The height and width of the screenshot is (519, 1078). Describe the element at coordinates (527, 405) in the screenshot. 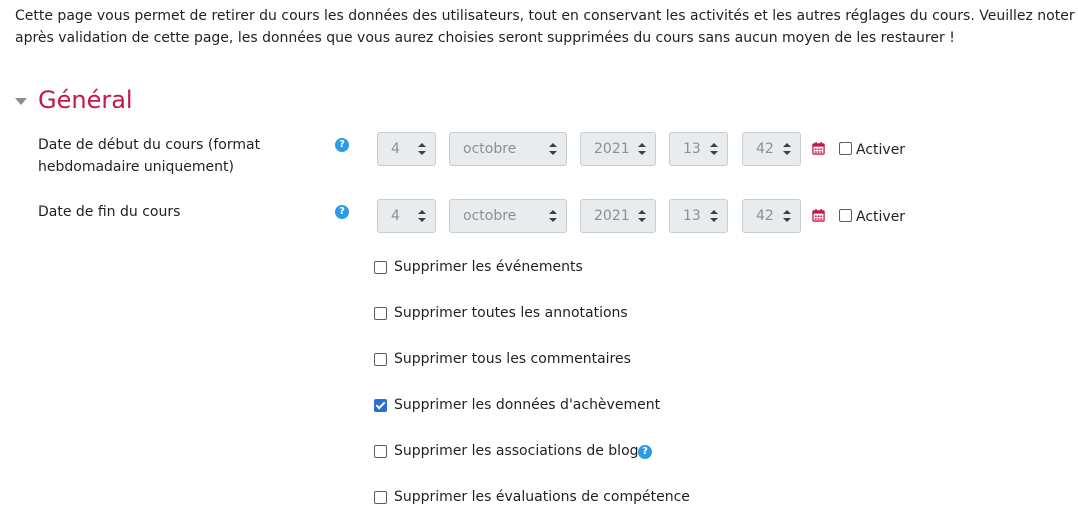

I see `option-label: Supprimer les données d'achèvement` at that location.